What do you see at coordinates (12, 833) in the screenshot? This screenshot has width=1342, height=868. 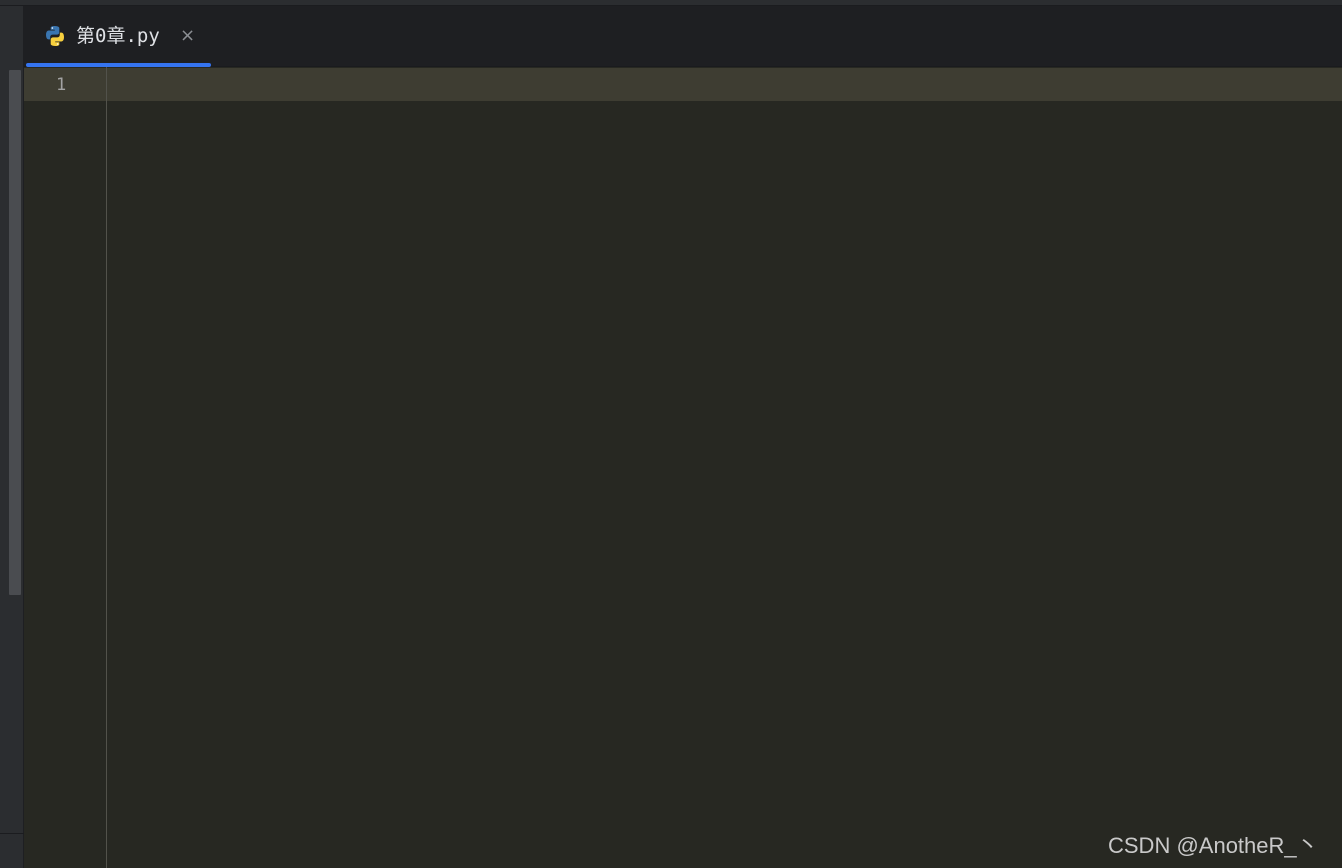 I see `left-strip-divider` at bounding box center [12, 833].